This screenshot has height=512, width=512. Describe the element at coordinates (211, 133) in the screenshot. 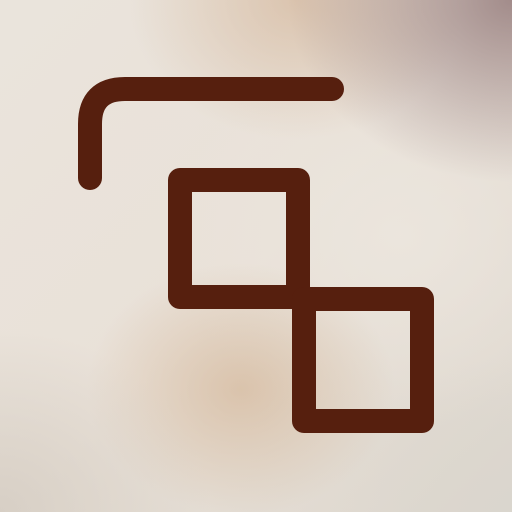

I see `corner-bracket-stroke` at that location.